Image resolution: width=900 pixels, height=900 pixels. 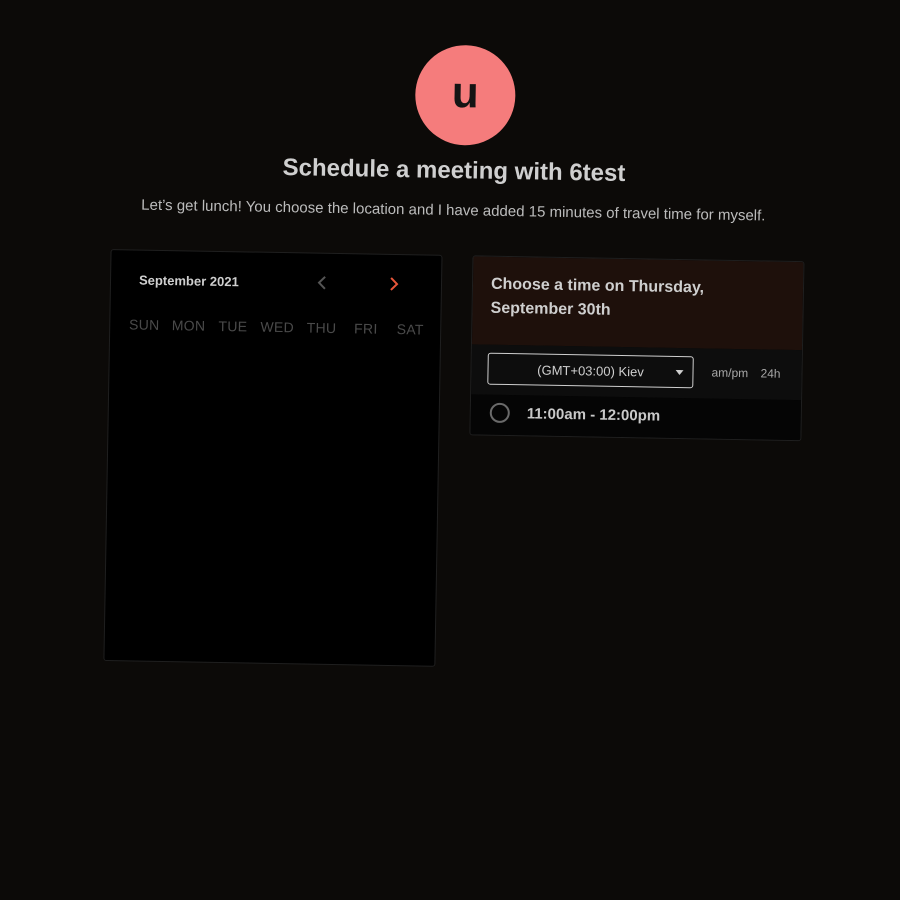 I want to click on time-slot-label: 11:00am - 12:00pm, so click(x=593, y=415).